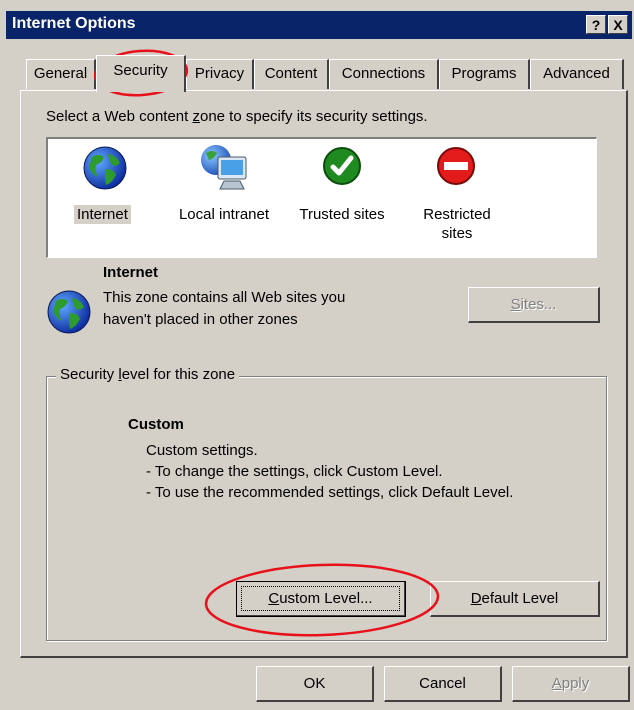 Image resolution: width=634 pixels, height=710 pixels. I want to click on intranet-computer-icon, so click(224, 167).